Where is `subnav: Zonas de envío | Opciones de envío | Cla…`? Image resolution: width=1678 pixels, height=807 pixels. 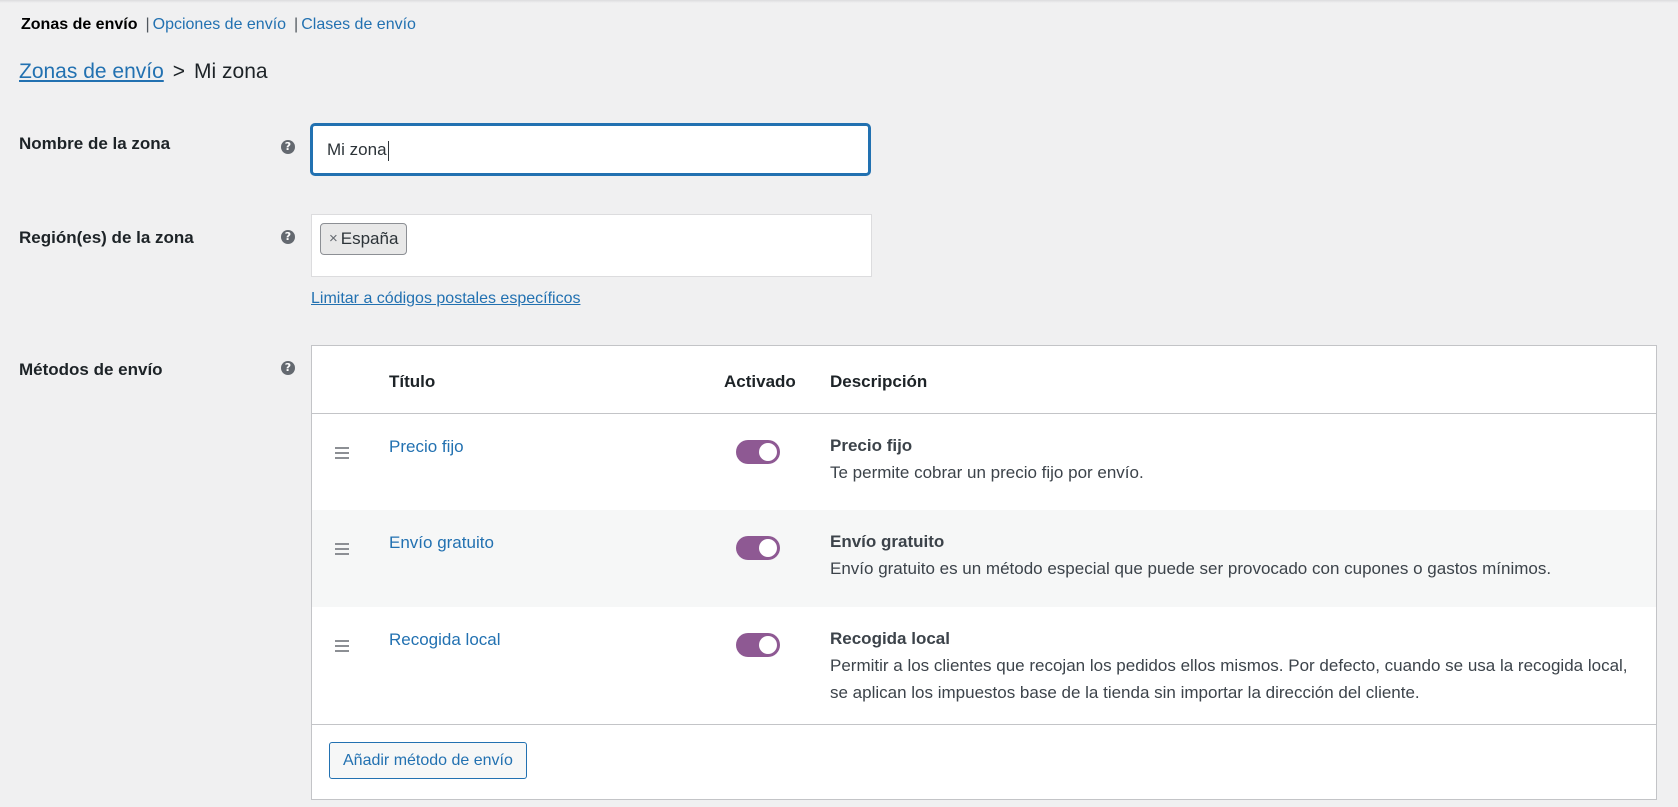
subnav: Zonas de envío | Opciones de envío | Cla… is located at coordinates (218, 25).